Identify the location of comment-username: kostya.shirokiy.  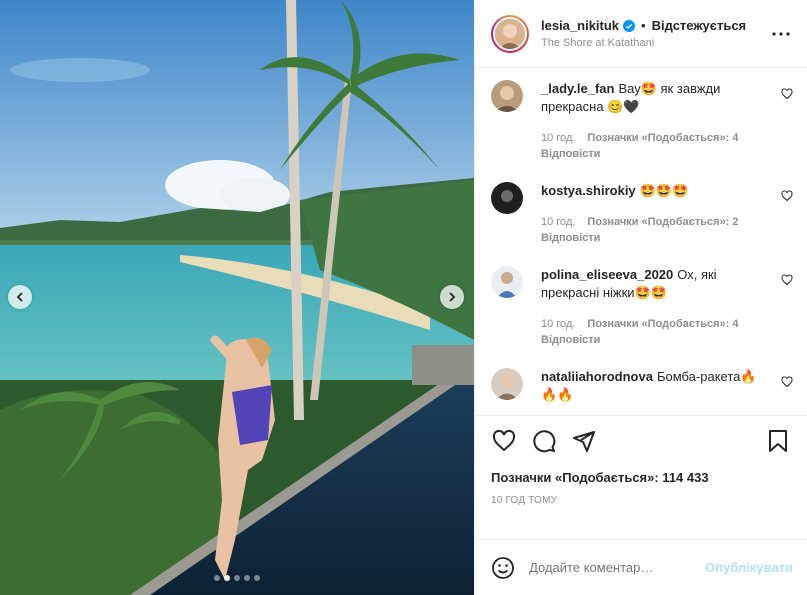
(588, 190).